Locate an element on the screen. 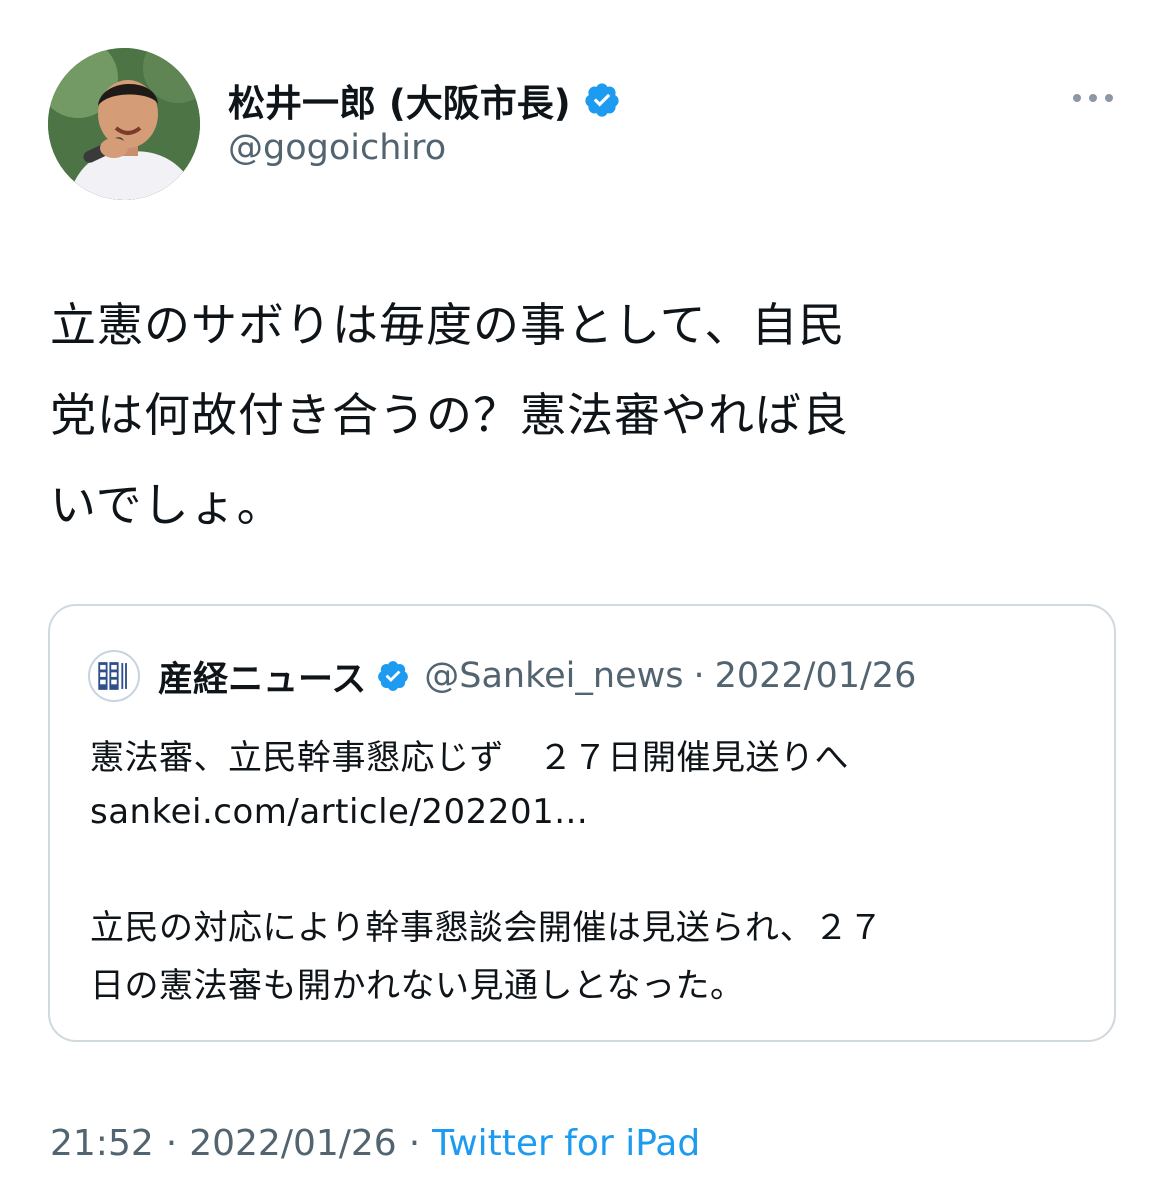  more-dots-icon is located at coordinates (1093, 98).